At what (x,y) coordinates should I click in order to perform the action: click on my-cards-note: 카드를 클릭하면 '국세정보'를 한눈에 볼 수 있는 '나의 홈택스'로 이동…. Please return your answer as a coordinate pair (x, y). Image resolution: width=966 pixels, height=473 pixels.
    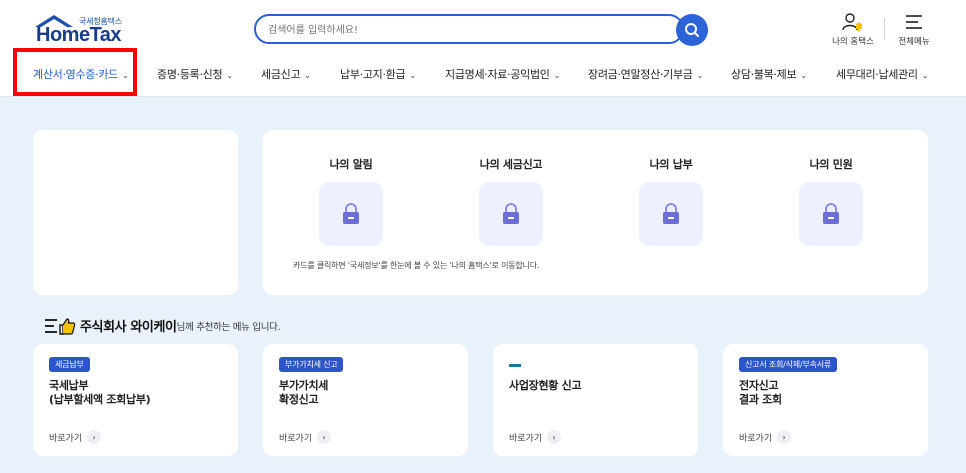
    Looking at the image, I should click on (416, 265).